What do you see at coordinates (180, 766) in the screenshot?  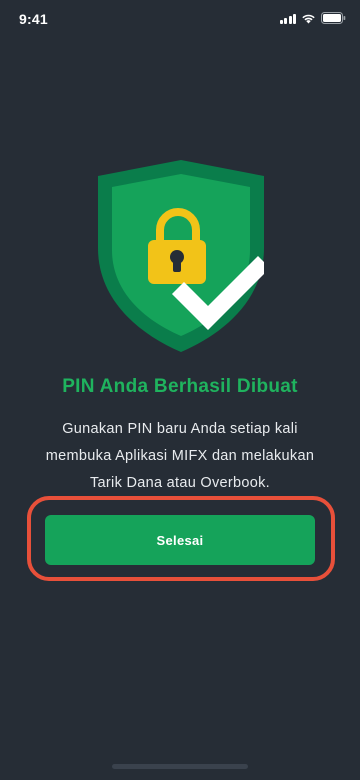 I see `home-indicator` at bounding box center [180, 766].